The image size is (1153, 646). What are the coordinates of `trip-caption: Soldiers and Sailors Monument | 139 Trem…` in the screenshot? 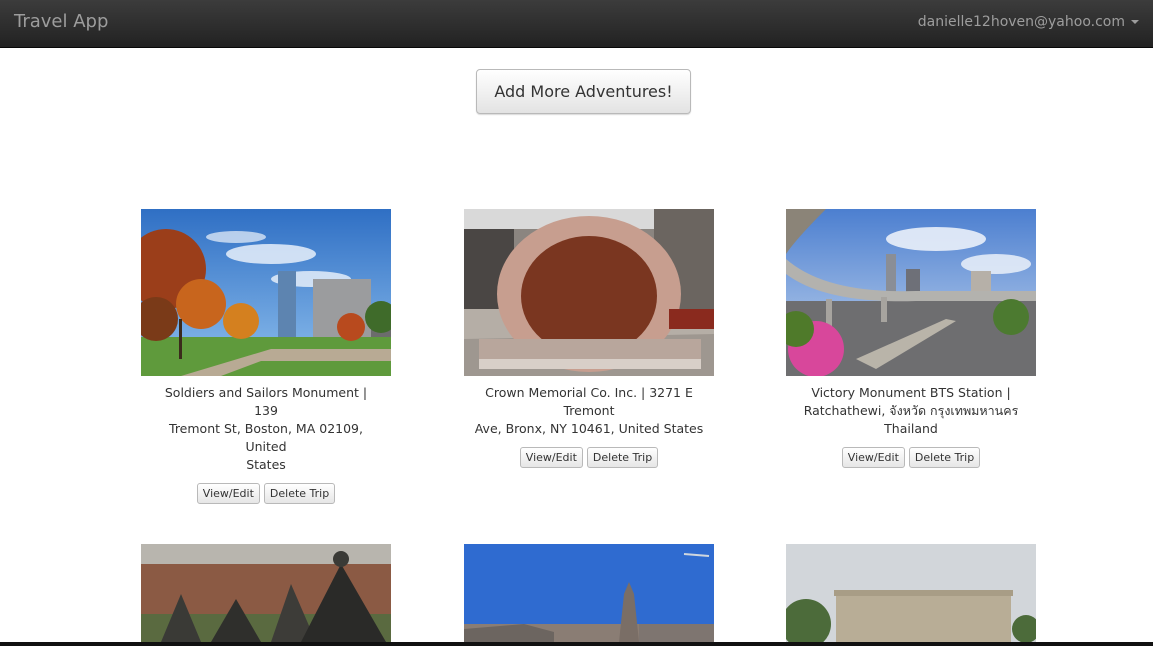 It's located at (266, 429).